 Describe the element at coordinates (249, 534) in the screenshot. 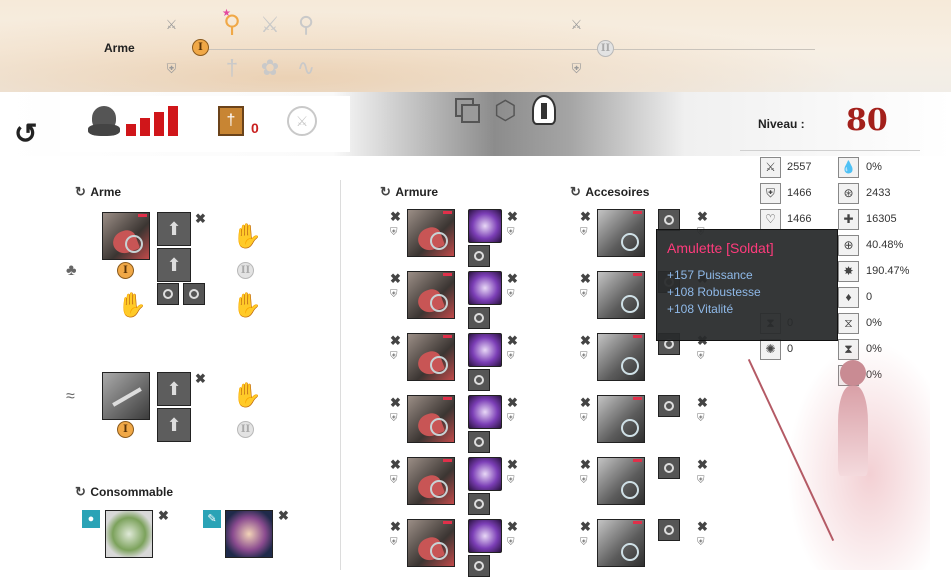

I see `utility-slot` at that location.